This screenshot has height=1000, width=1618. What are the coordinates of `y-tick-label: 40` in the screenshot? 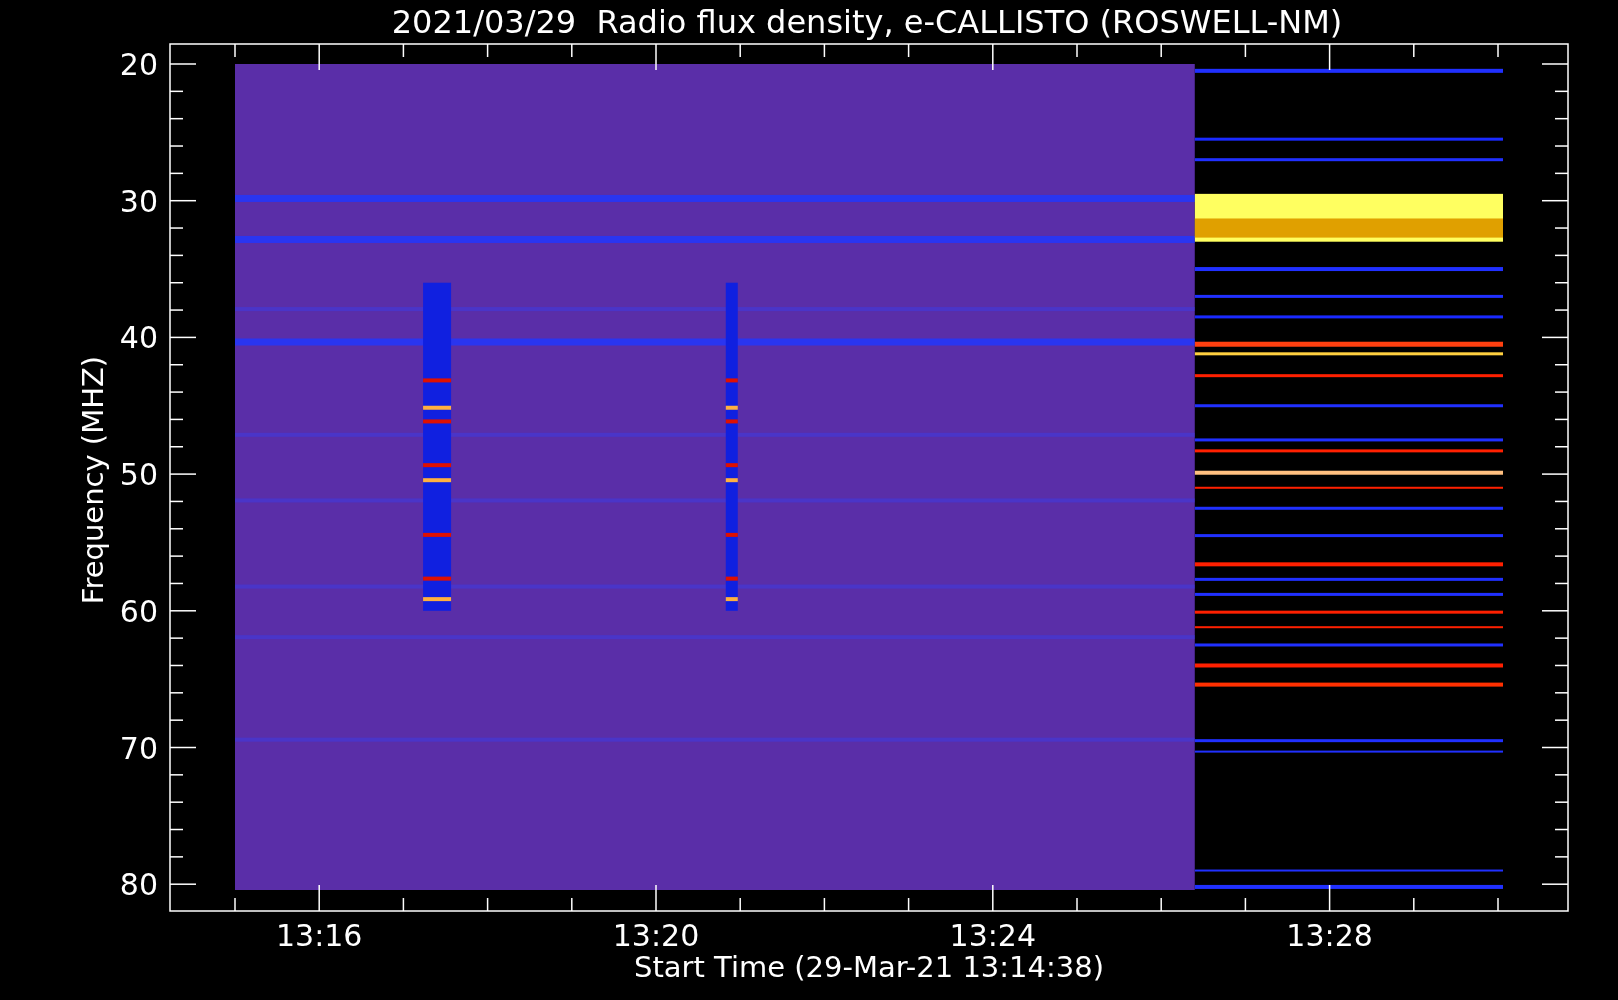 It's located at (138, 338).